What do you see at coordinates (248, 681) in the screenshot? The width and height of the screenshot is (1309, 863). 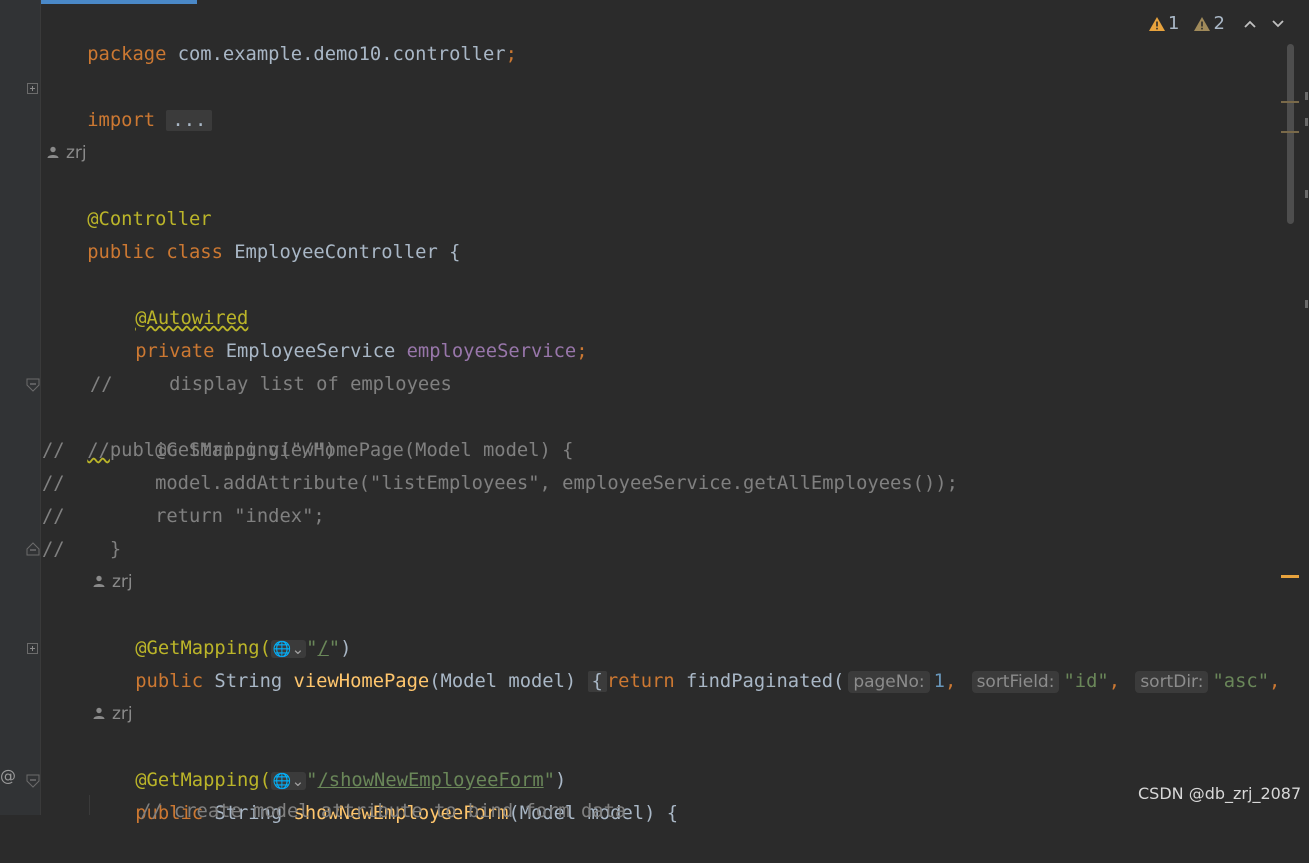 I see `type-name: String` at bounding box center [248, 681].